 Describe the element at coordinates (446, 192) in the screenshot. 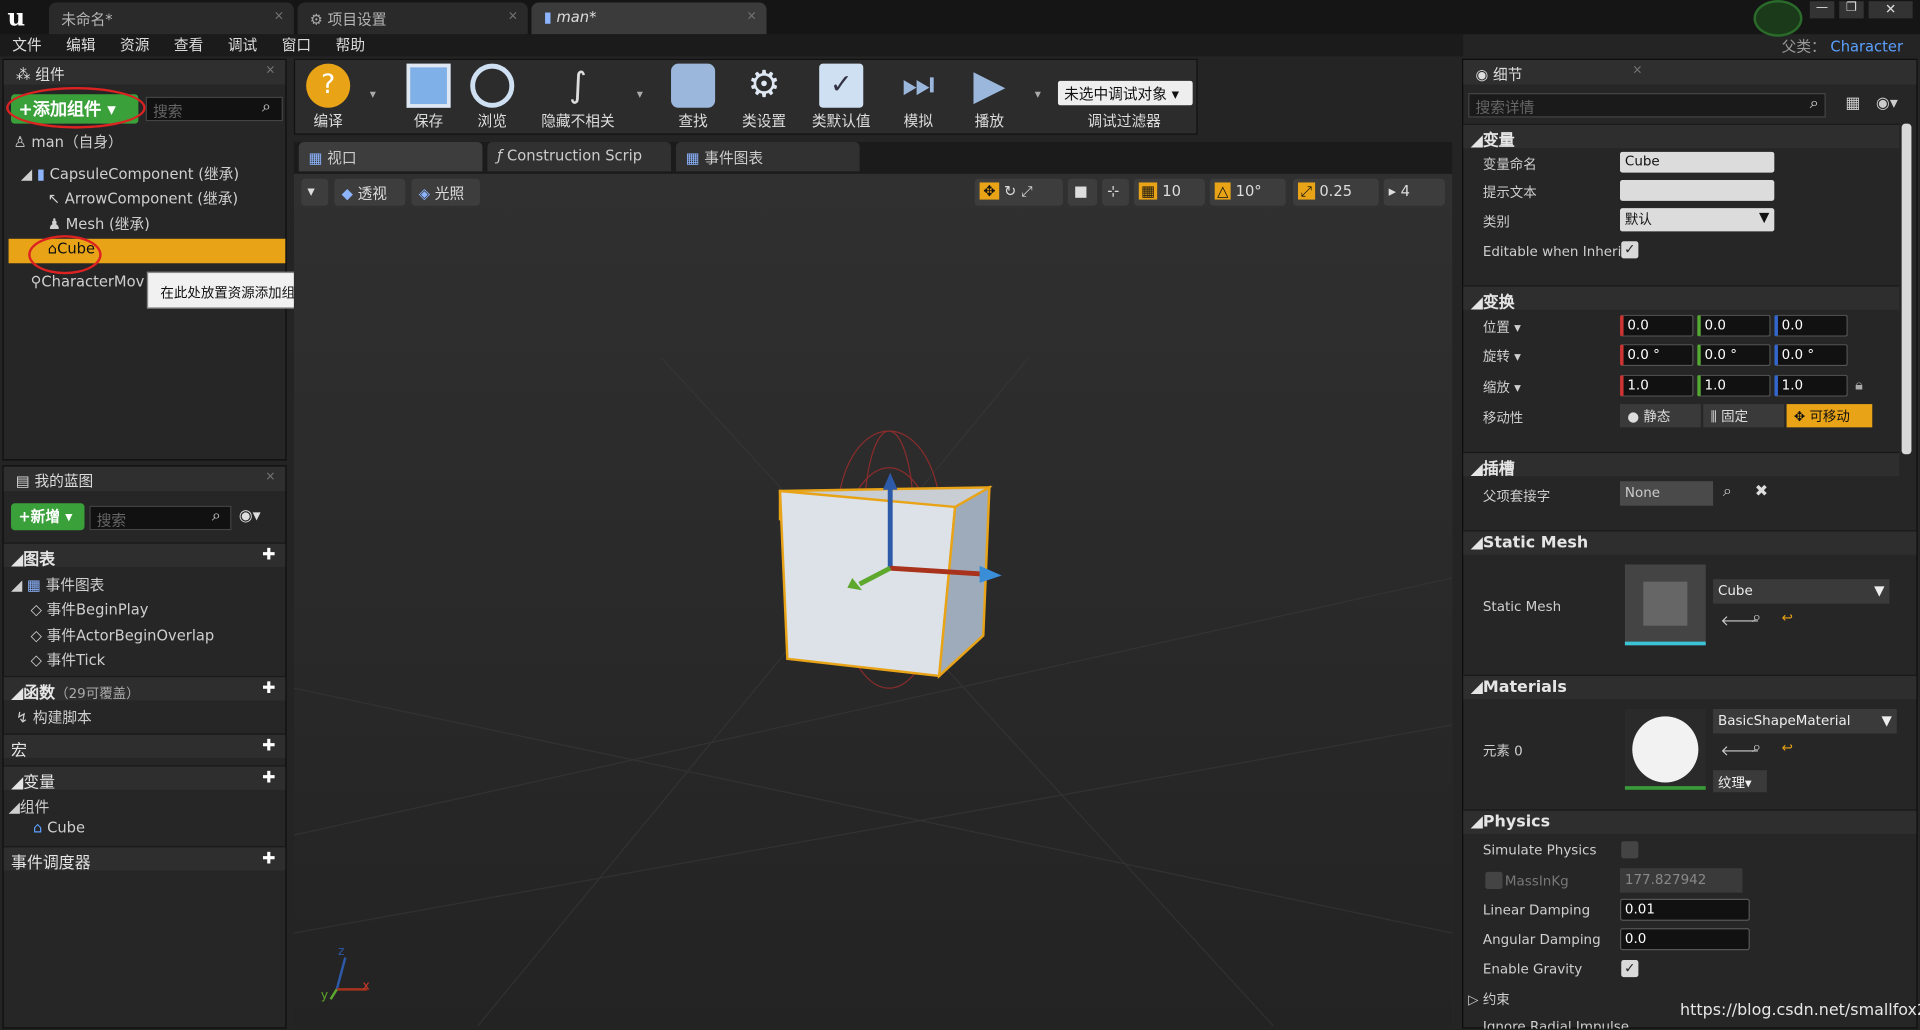

I see `lit-button: ◈ 光照` at that location.